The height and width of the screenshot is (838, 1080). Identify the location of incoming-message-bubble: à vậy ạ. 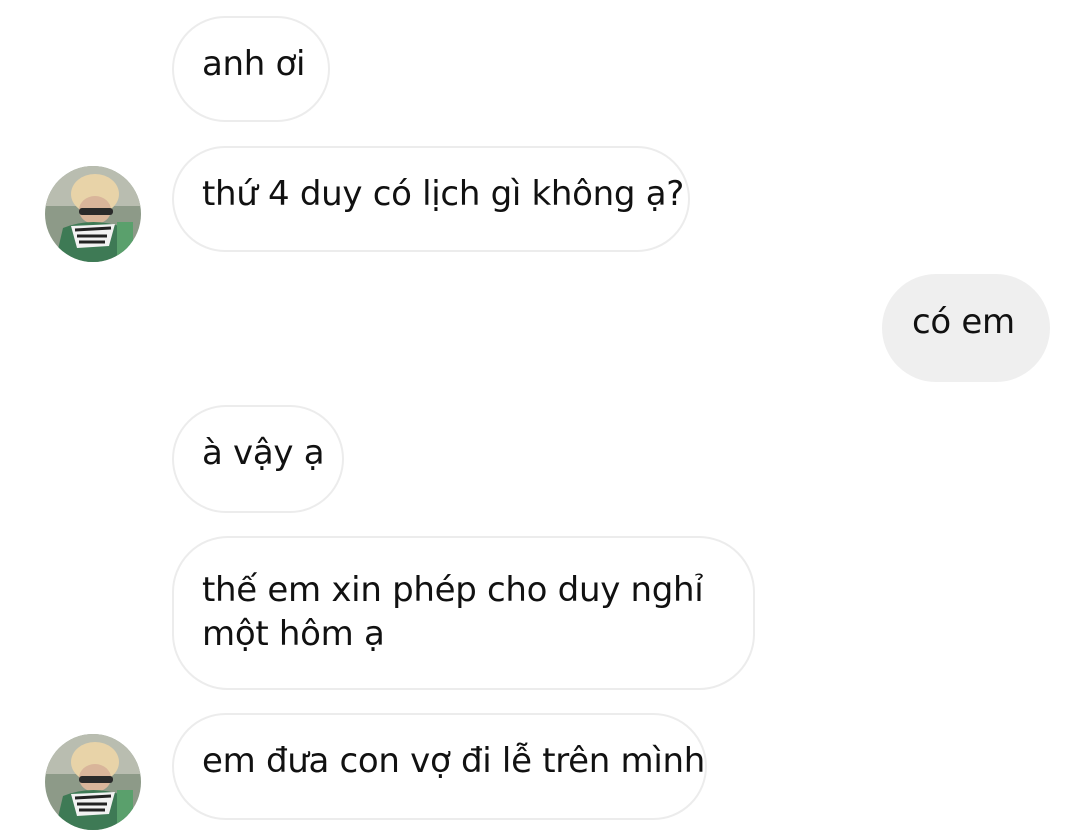
(258, 459).